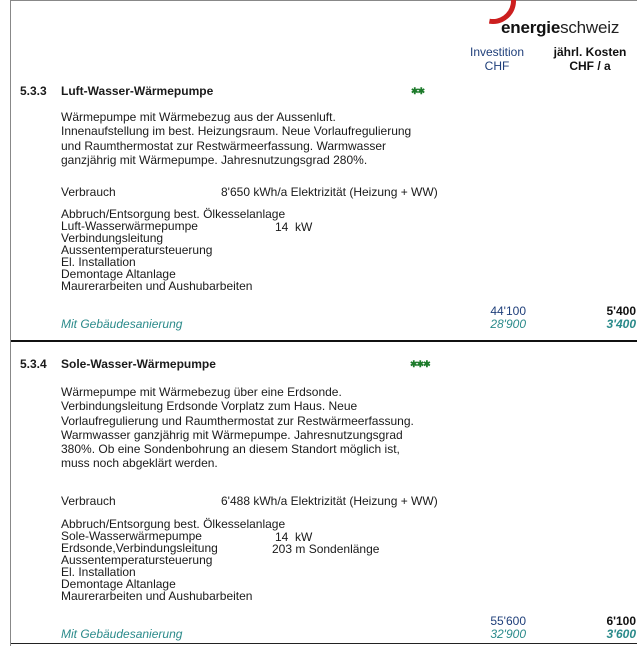  Describe the element at coordinates (621, 621) in the screenshot. I see `annual-cost-value: 6'100` at that location.